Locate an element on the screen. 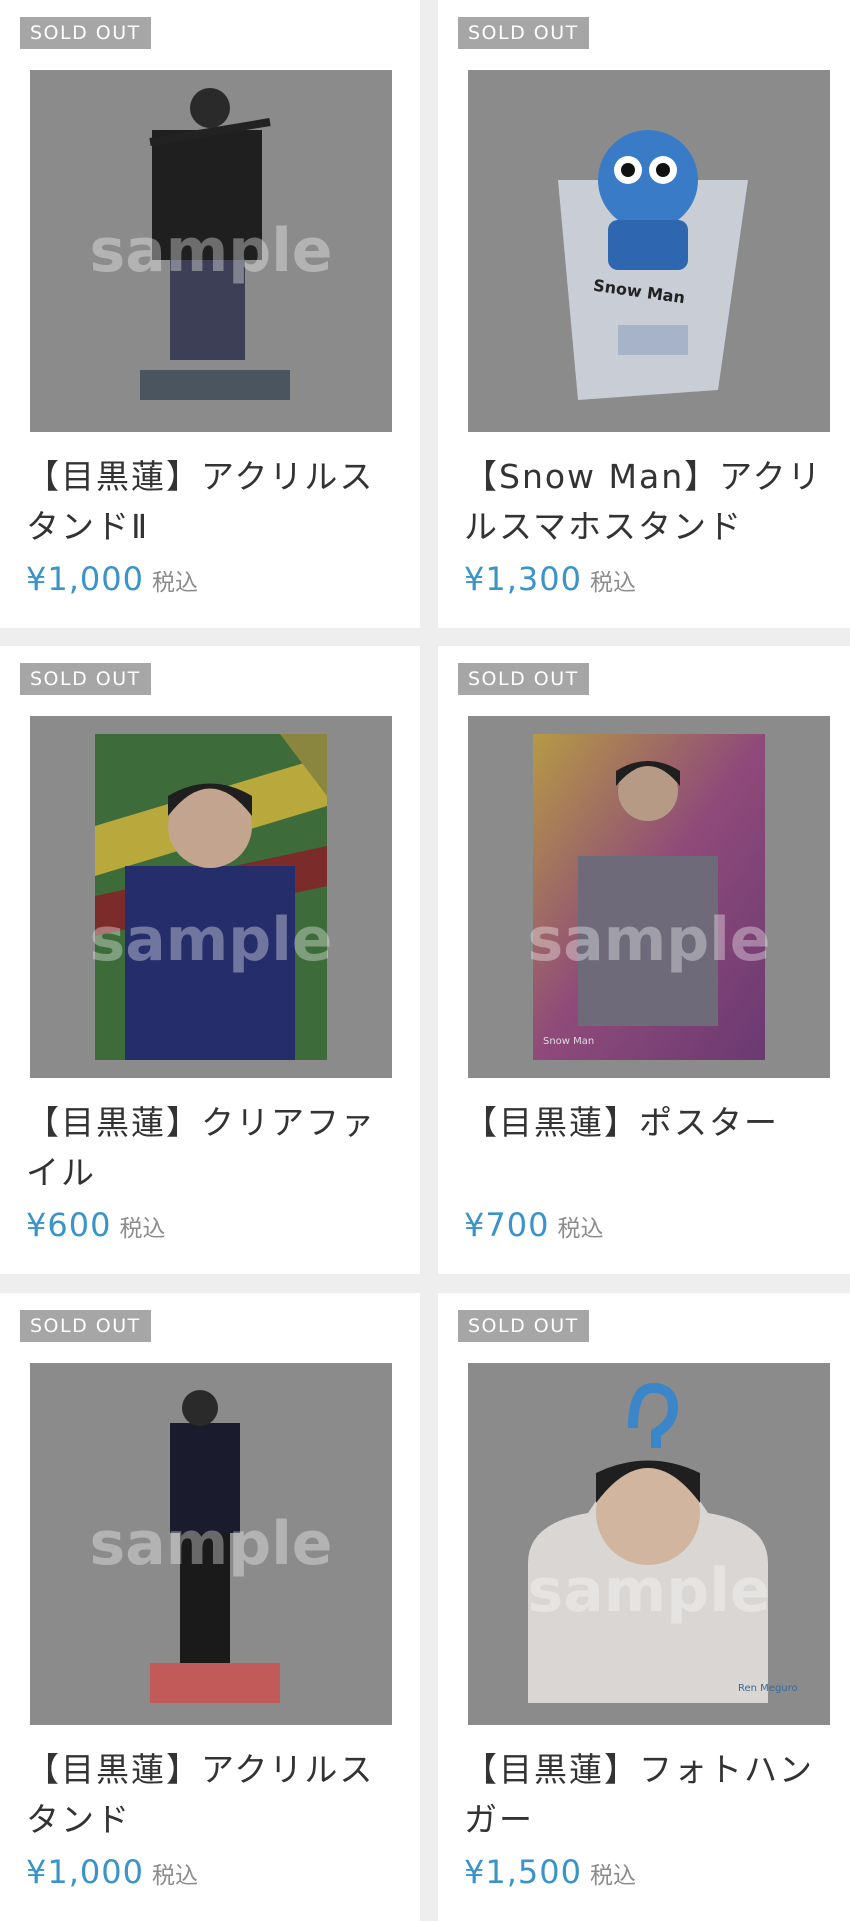  product-image: Ren Meguro sample is located at coordinates (649, 1544).